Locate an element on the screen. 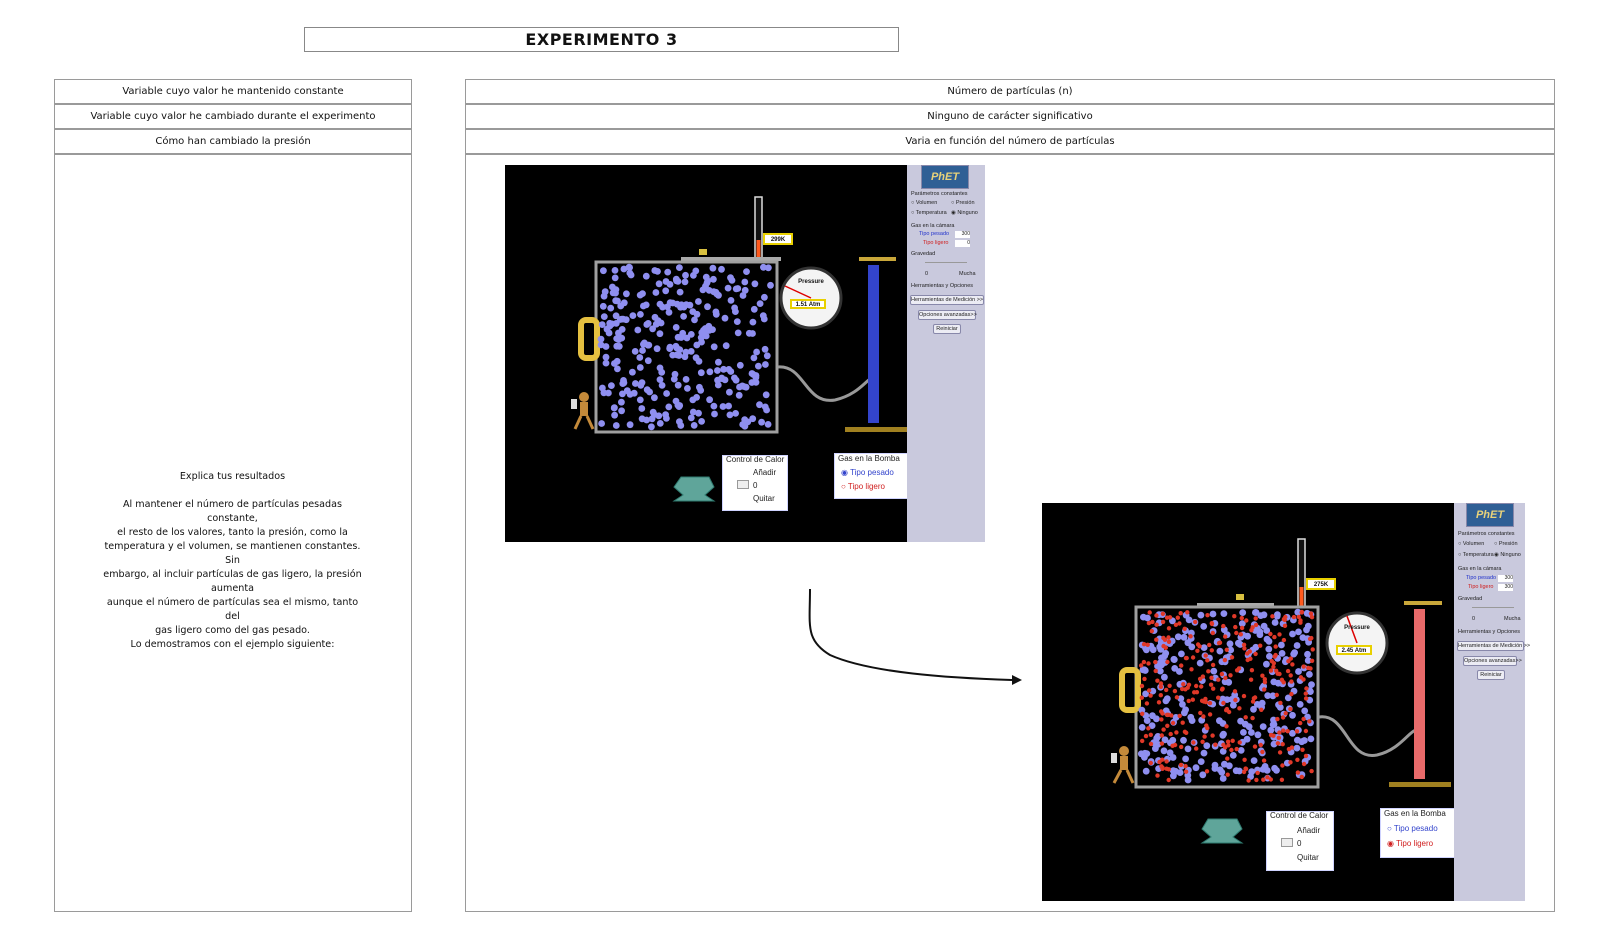  sim2-reset-button: Reiniciar is located at coordinates (1491, 675).